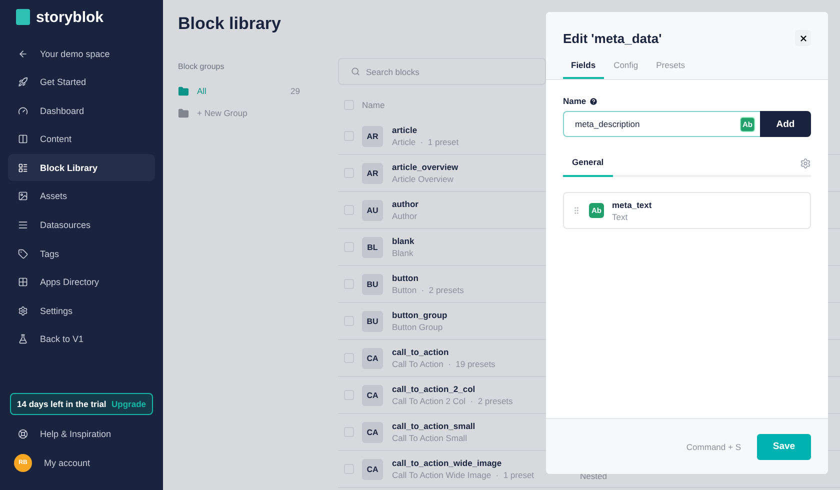  What do you see at coordinates (785, 124) in the screenshot?
I see `add-button: Add` at bounding box center [785, 124].